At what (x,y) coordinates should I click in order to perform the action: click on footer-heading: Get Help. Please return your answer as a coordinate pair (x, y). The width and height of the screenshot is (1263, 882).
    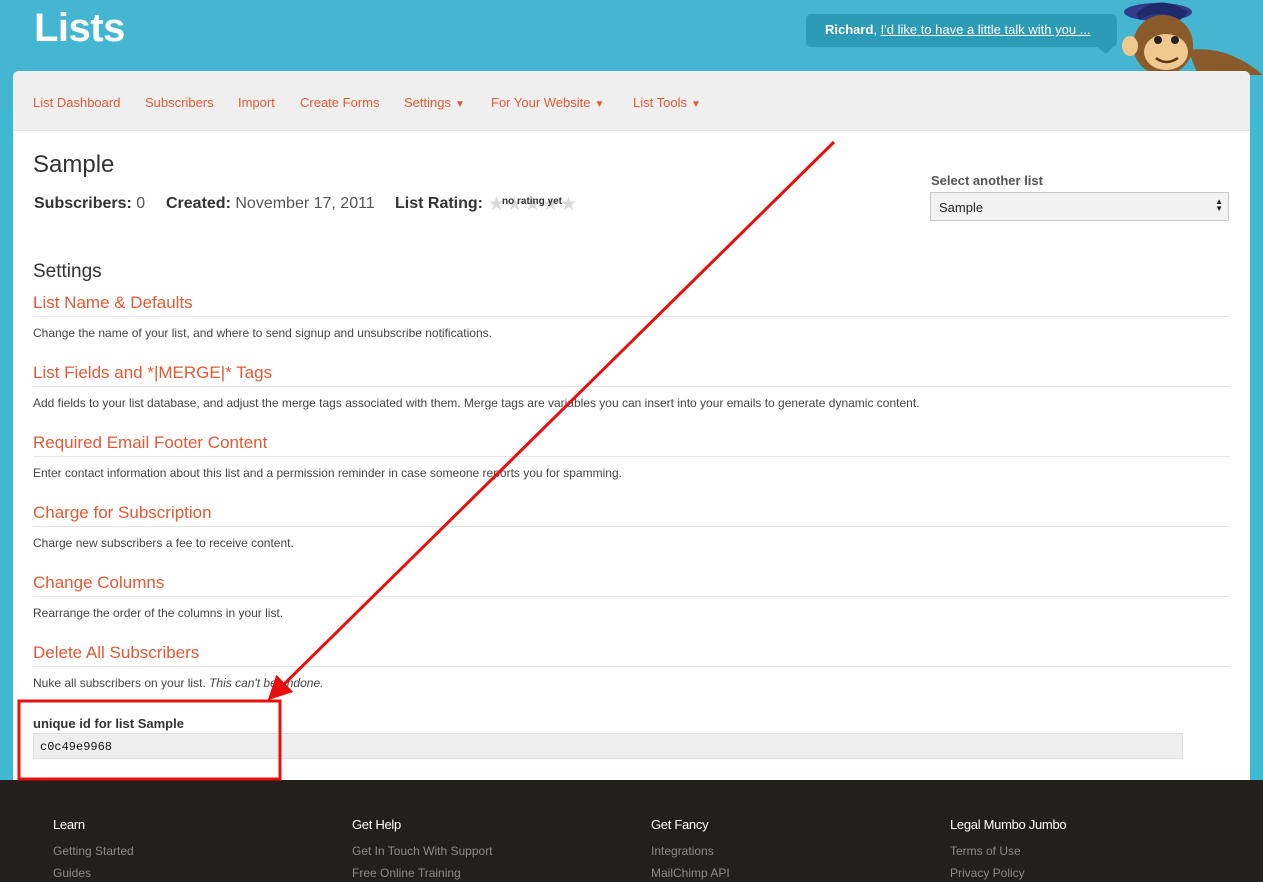
    Looking at the image, I should click on (376, 824).